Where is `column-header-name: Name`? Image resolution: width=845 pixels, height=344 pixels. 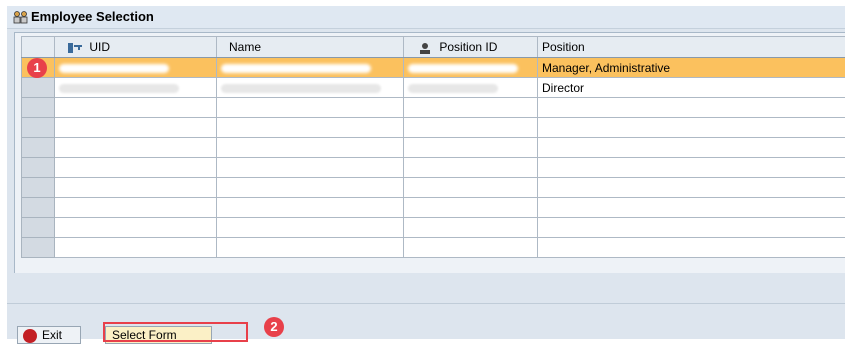 column-header-name: Name is located at coordinates (310, 47).